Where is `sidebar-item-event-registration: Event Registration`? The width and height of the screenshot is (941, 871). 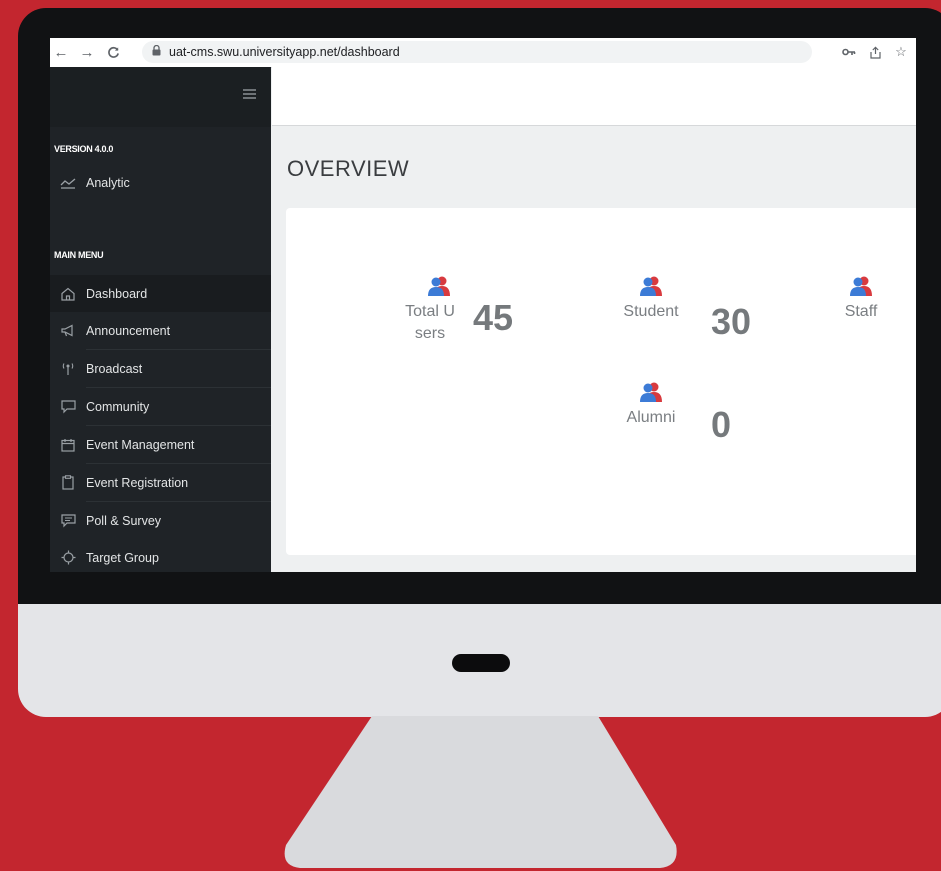
sidebar-item-event-registration: Event Registration is located at coordinates (160, 482).